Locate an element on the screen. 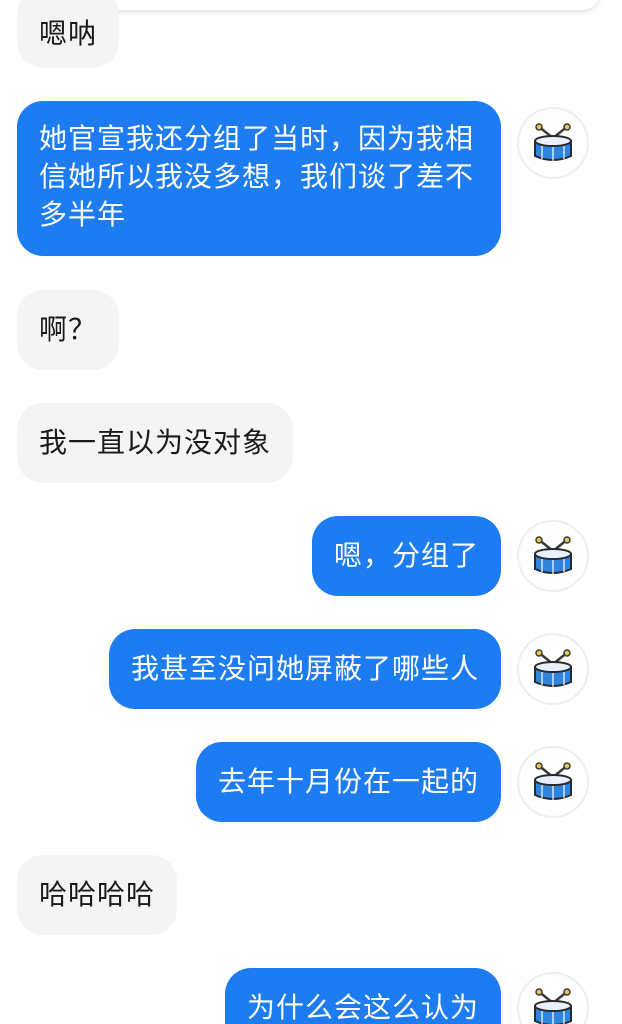  message-bubble-outgoing: 为什么会这么认为 is located at coordinates (362, 996).